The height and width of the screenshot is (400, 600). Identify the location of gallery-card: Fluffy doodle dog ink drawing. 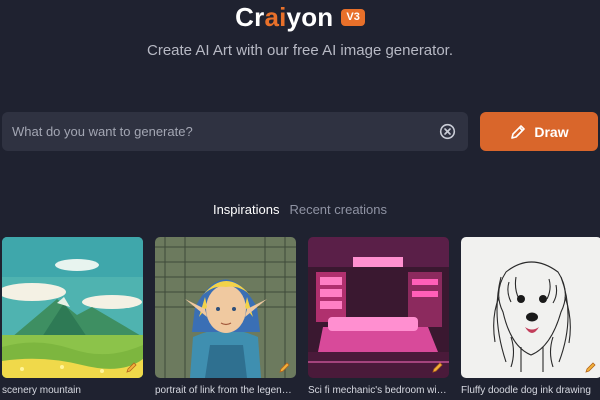
(530, 316).